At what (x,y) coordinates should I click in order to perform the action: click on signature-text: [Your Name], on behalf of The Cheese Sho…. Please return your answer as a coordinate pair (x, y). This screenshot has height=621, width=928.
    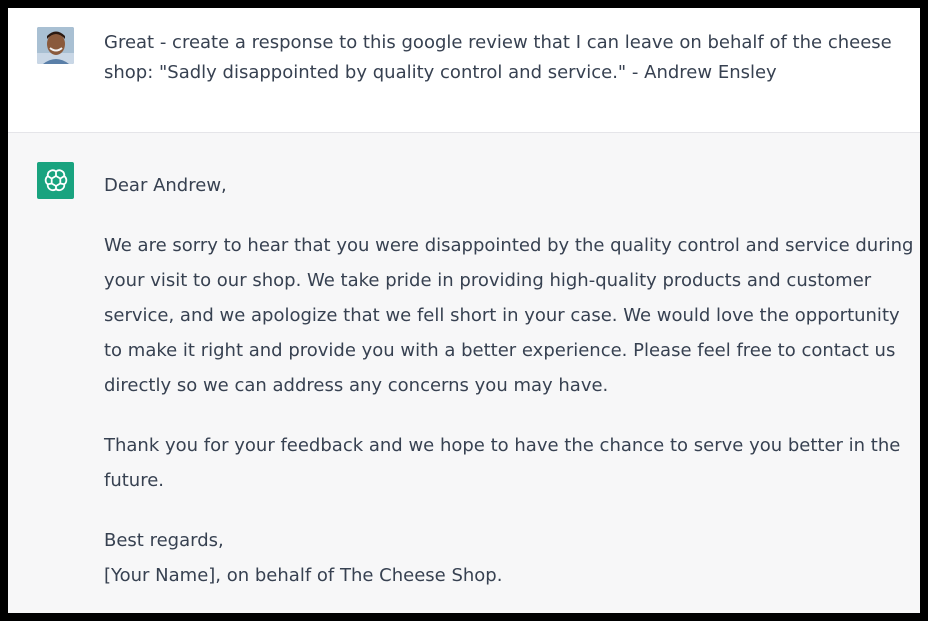
    Looking at the image, I should click on (303, 575).